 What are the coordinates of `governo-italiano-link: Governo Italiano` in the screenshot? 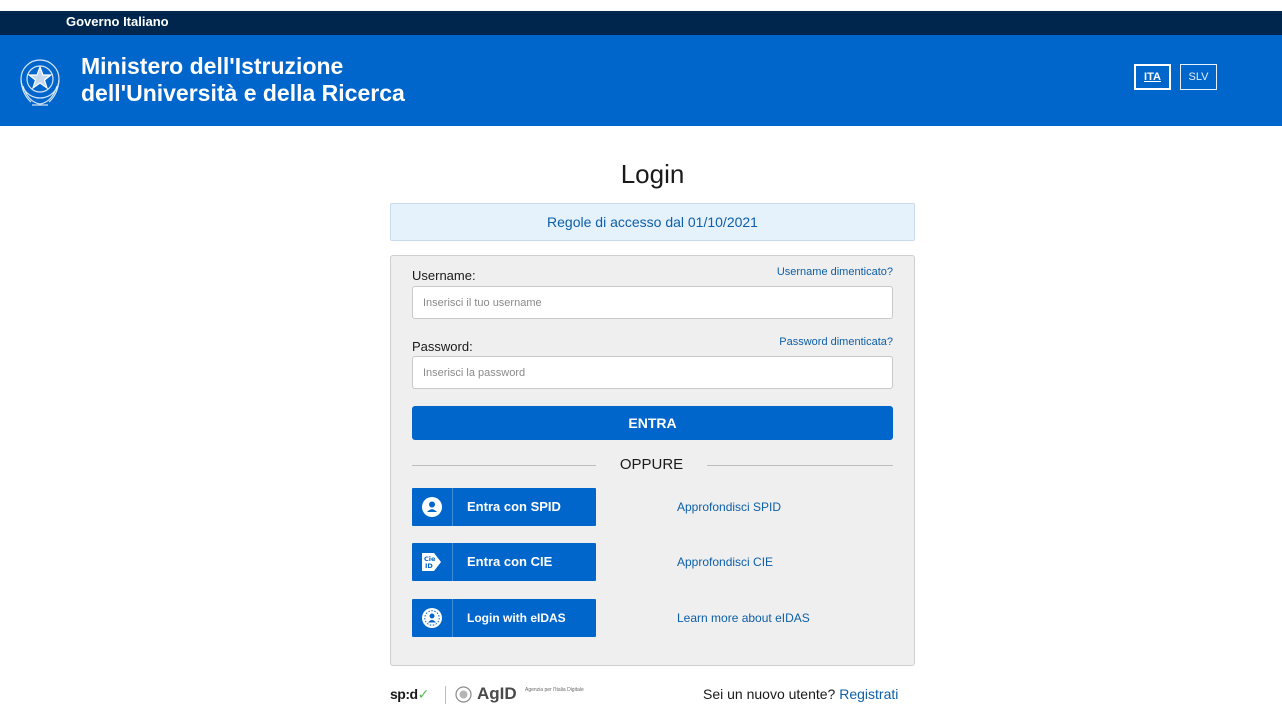 It's located at (117, 22).